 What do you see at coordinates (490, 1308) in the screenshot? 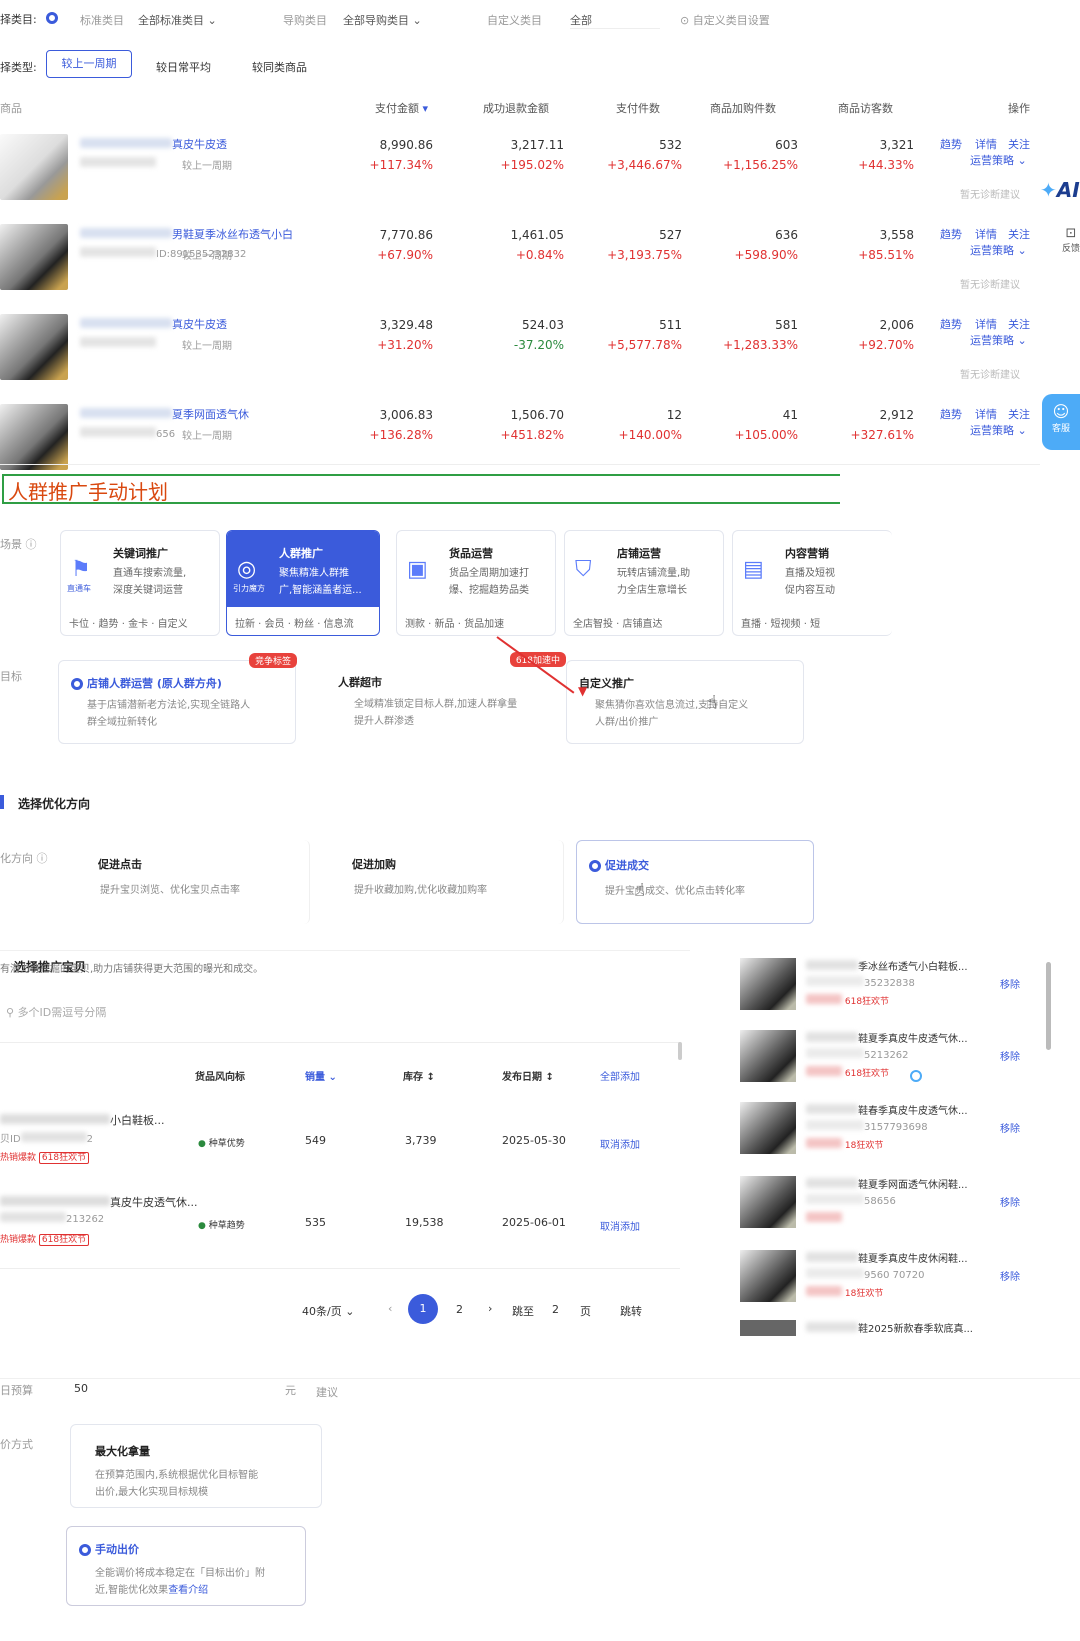
I see `next-page-button: ›` at bounding box center [490, 1308].